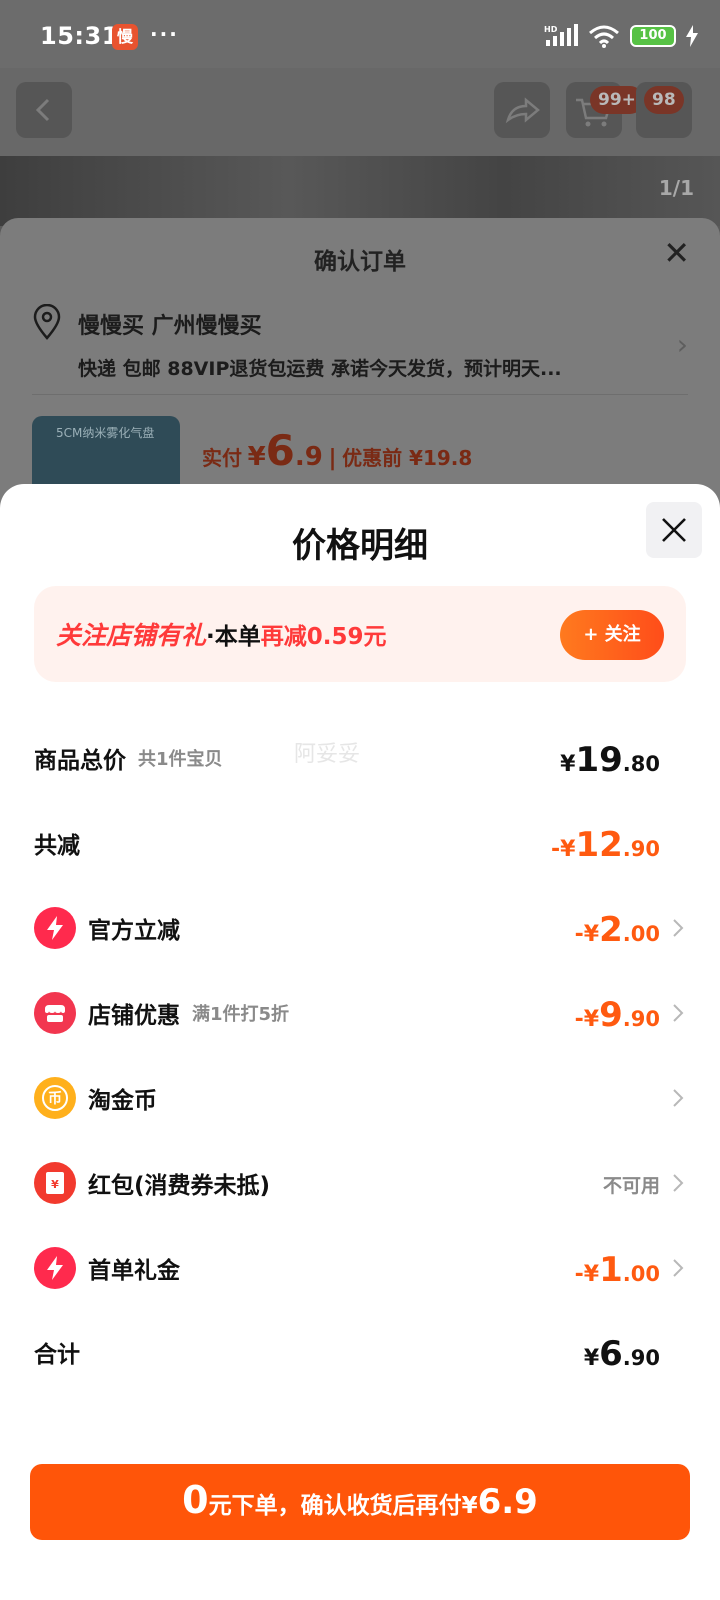 Image resolution: width=720 pixels, height=1600 pixels. Describe the element at coordinates (105, 433) in the screenshot. I see `thumbnail-text: 5CM纳米雾化气盘` at that location.